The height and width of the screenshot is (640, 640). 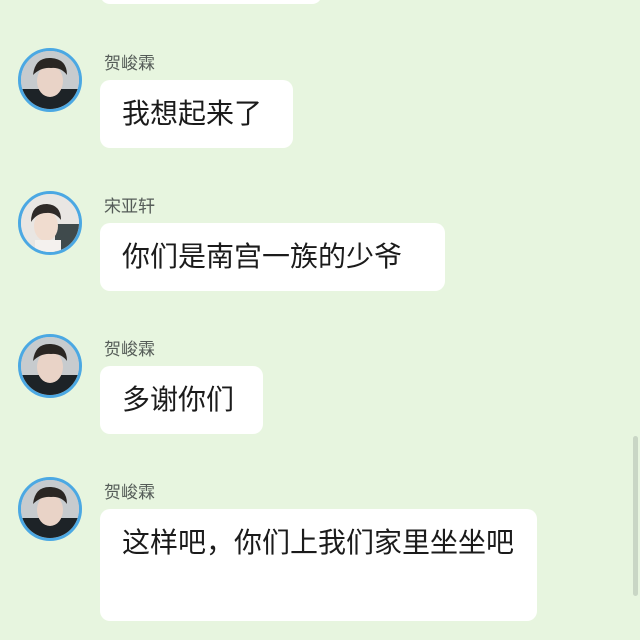 What do you see at coordinates (196, 114) in the screenshot?
I see `message-bubble: 我想起来了` at bounding box center [196, 114].